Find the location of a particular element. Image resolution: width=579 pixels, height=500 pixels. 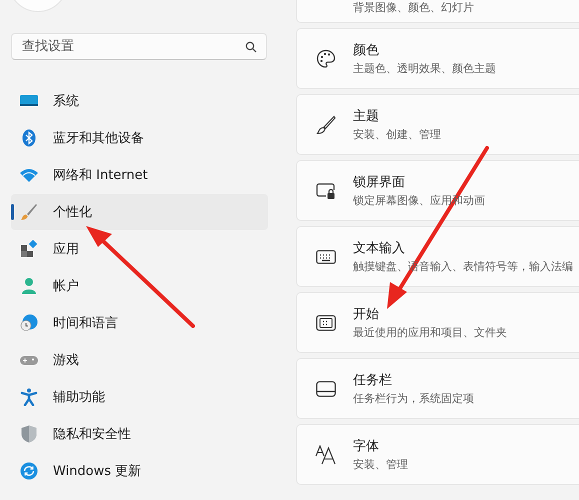

nav-item: 辅助功能 is located at coordinates (139, 397).